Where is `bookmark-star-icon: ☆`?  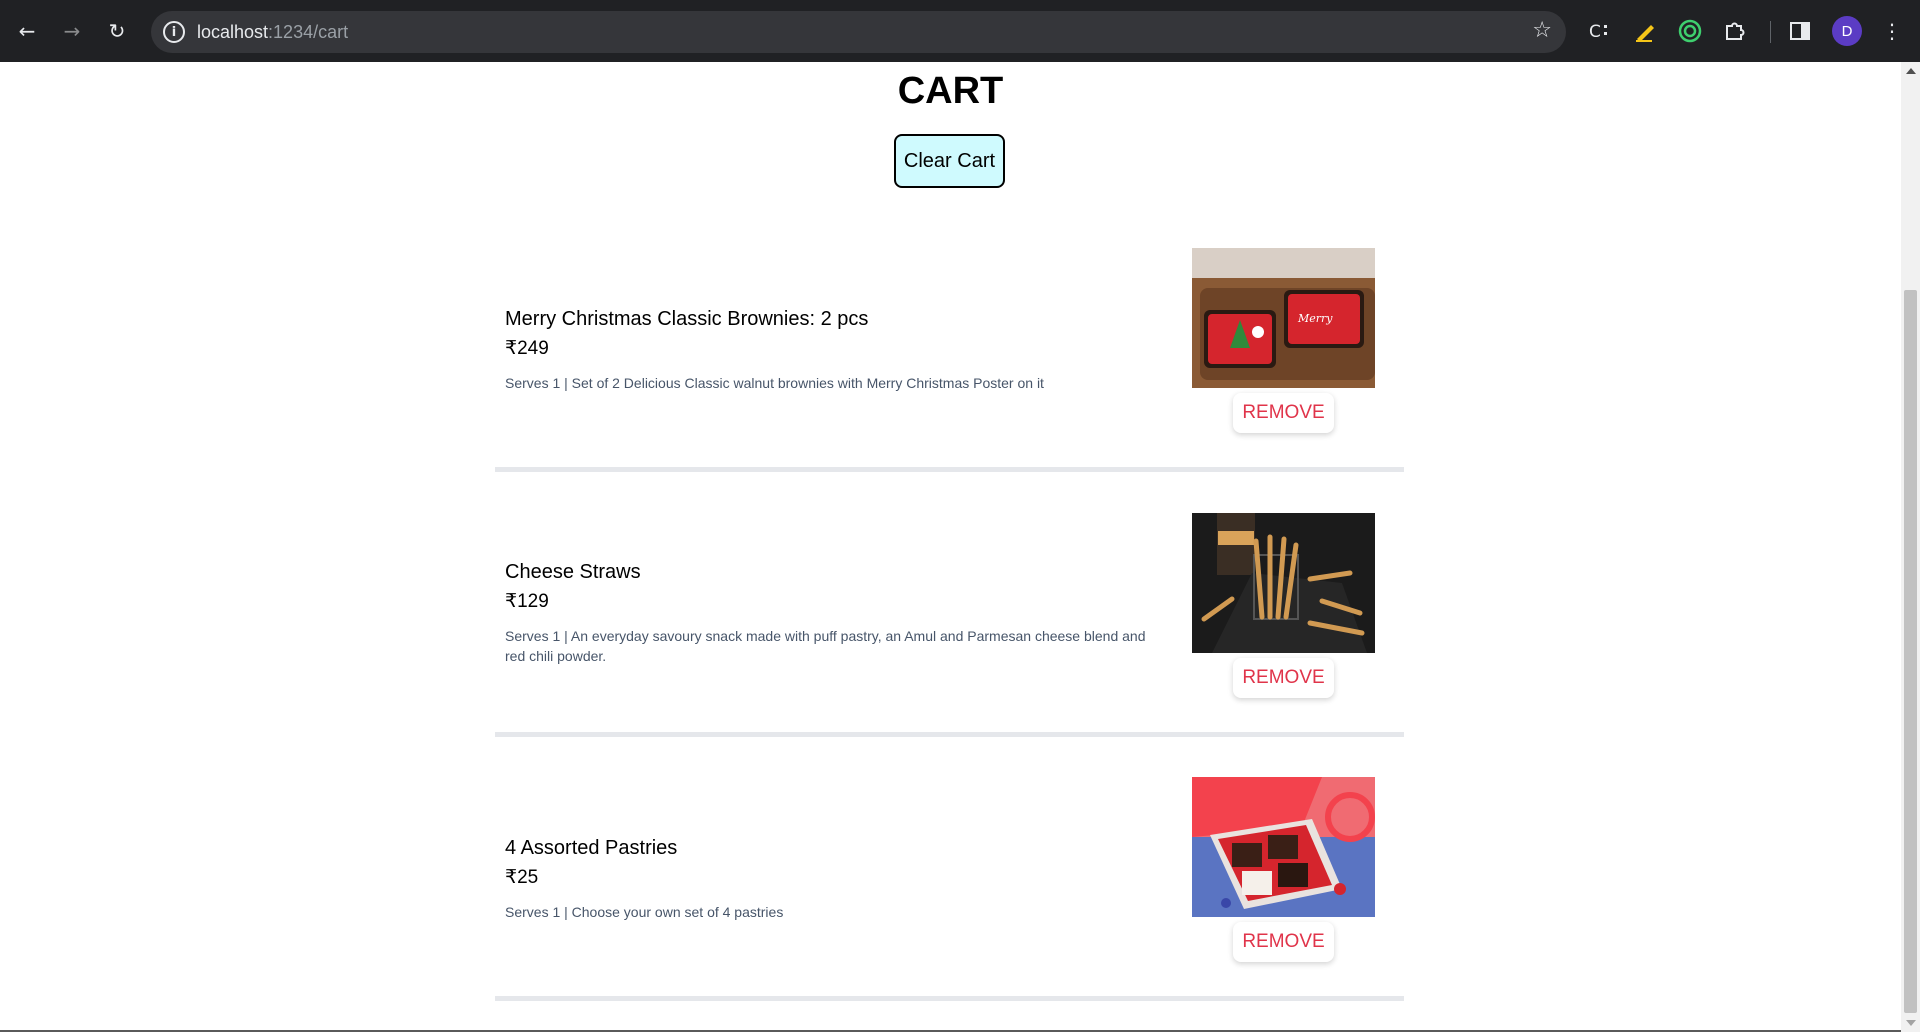 bookmark-star-icon: ☆ is located at coordinates (1542, 30).